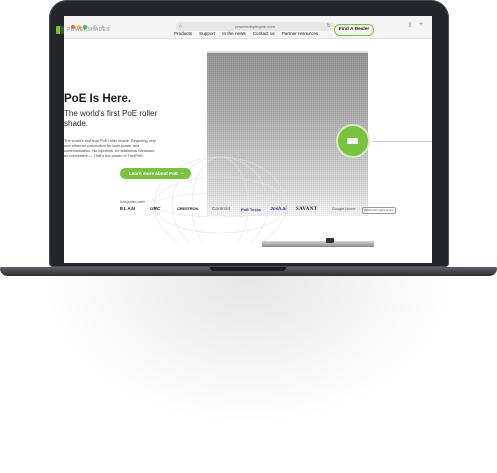 The width and height of the screenshot is (497, 473). I want to click on site-logo: POWERSHADES, so click(83, 30).